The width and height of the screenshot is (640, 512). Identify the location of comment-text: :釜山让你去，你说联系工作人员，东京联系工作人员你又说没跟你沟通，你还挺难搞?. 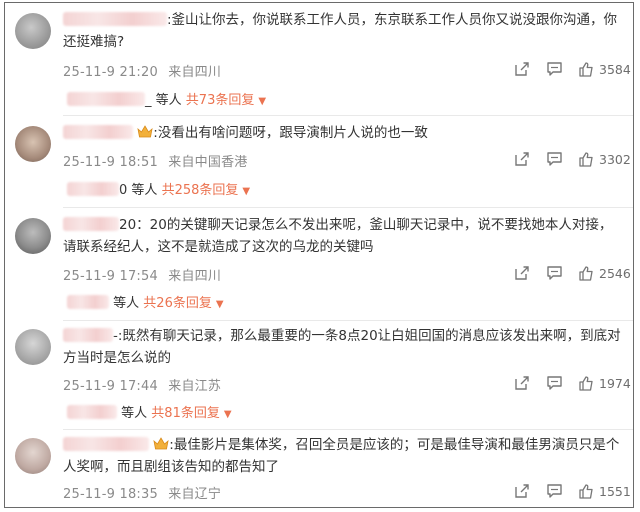
(340, 31).